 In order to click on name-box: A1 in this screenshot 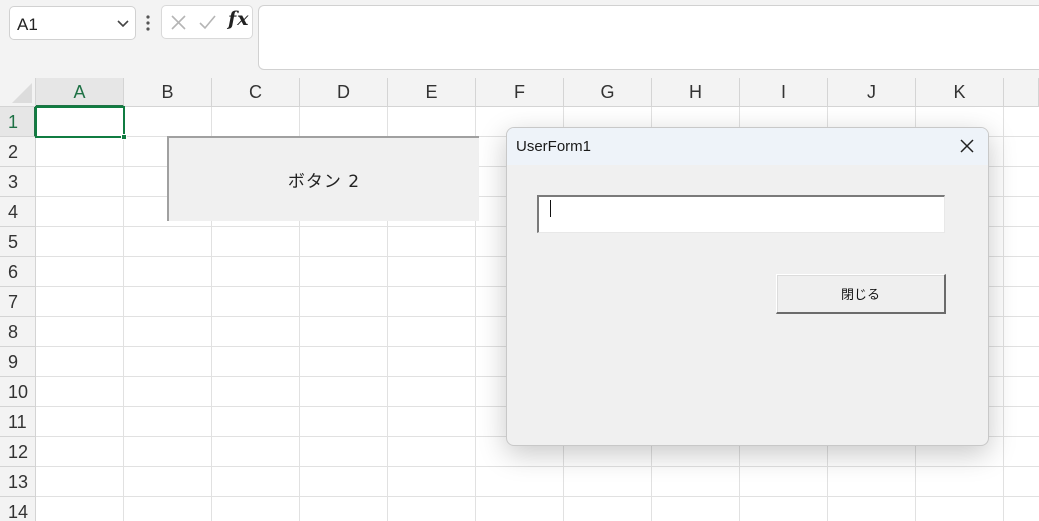, I will do `click(72, 23)`.